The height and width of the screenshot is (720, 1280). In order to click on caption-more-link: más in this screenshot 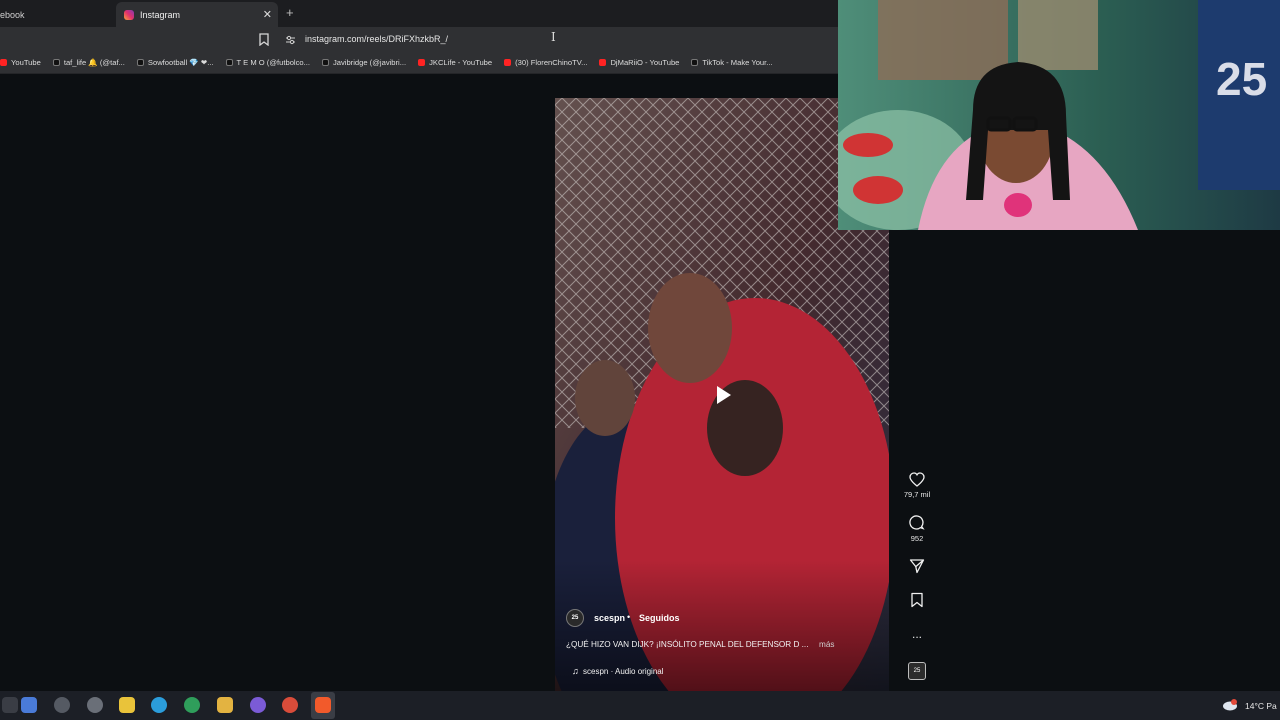, I will do `click(826, 644)`.